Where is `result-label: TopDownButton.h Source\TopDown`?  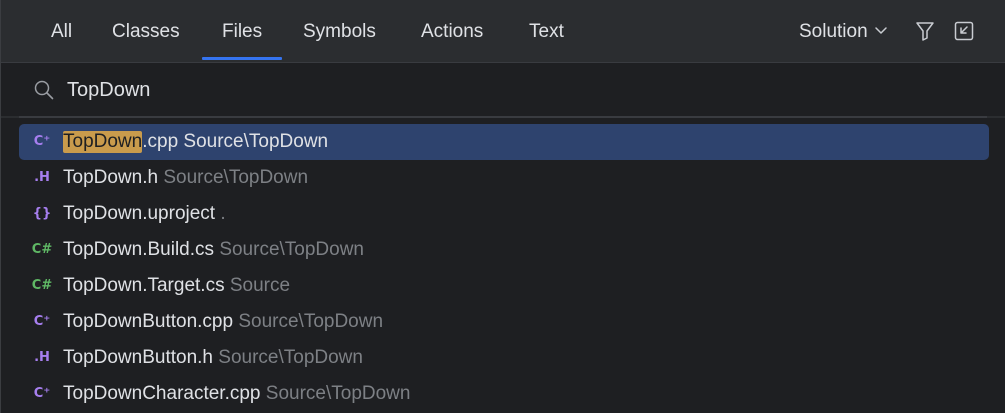
result-label: TopDownButton.h Source\TopDown is located at coordinates (213, 358).